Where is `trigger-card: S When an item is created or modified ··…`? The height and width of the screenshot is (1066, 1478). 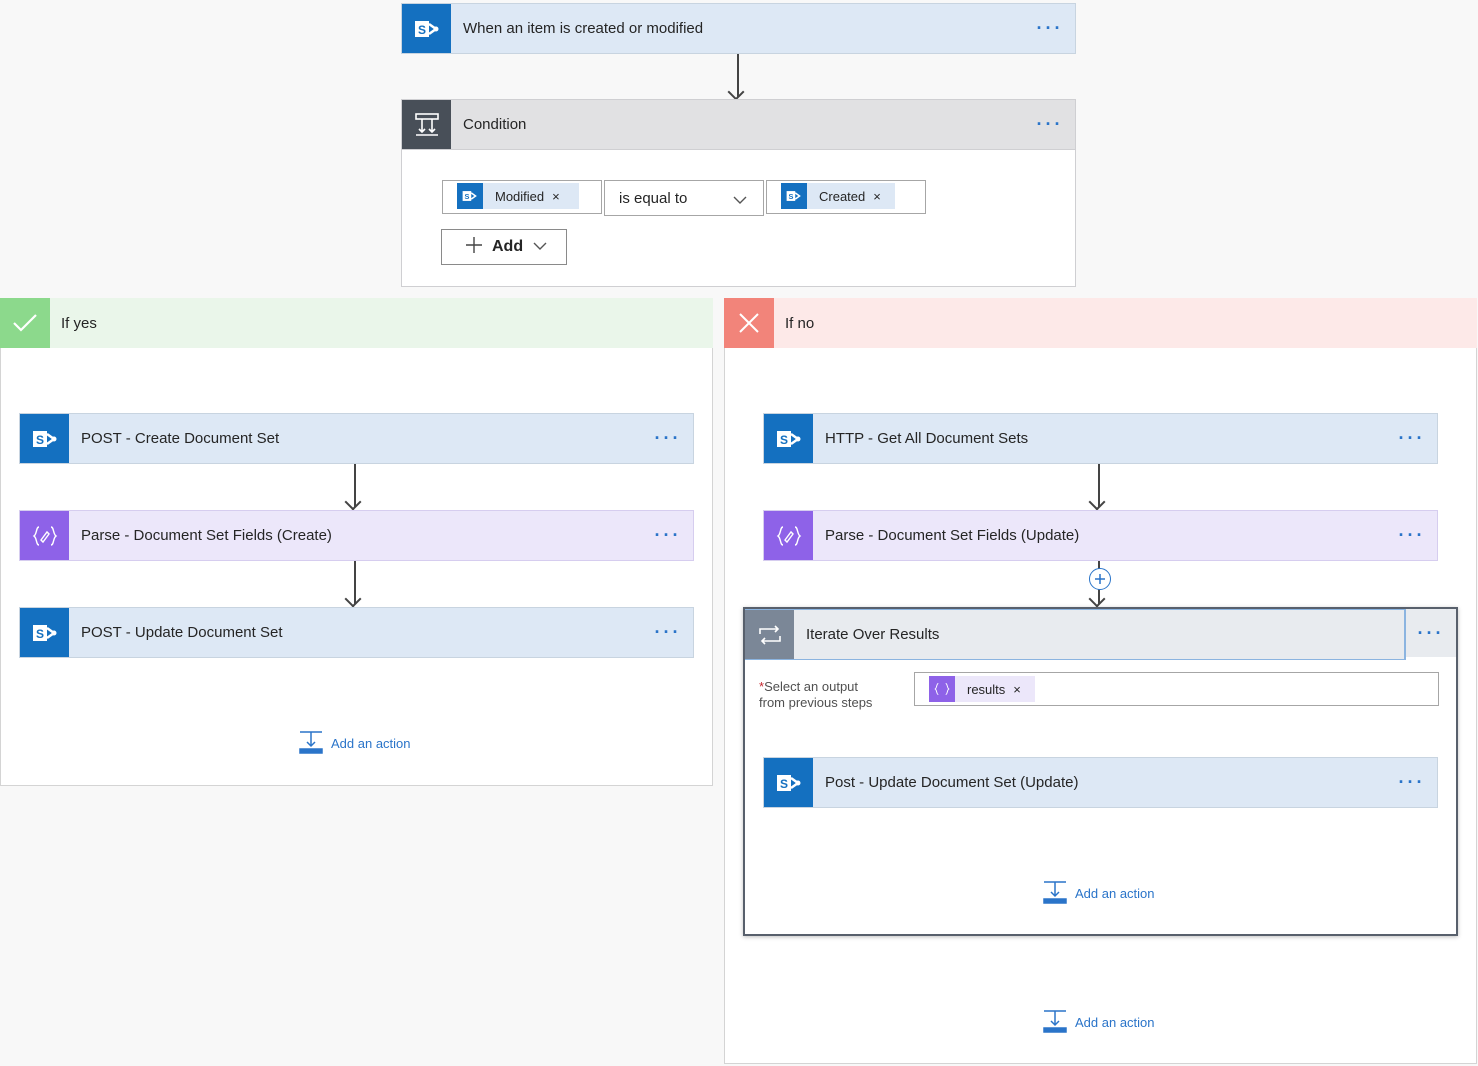
trigger-card: S When an item is created or modified ··… is located at coordinates (738, 28).